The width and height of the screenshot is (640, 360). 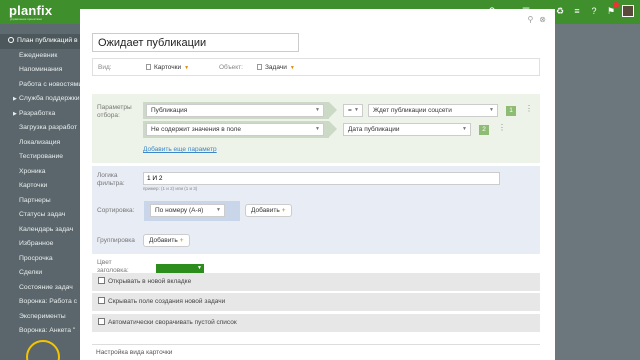 I want to click on notification-badge, so click(x=616, y=5).